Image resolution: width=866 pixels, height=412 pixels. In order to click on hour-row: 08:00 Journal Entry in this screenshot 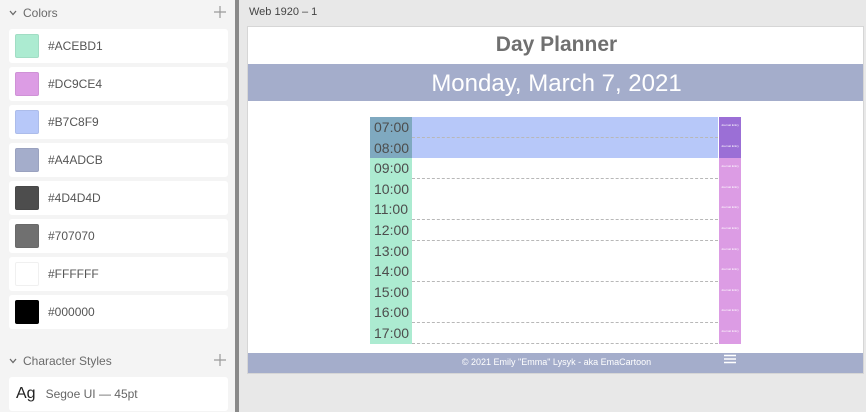, I will do `click(556, 148)`.